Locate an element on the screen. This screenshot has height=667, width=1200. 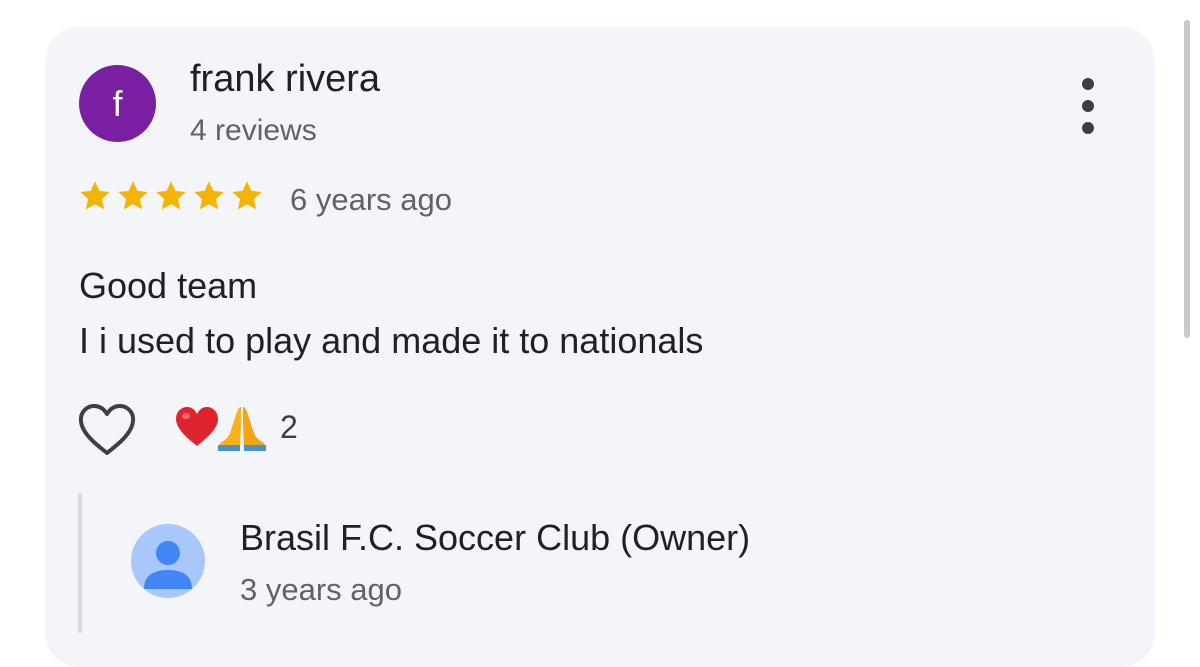
review-time: 6 years ago is located at coordinates (371, 199).